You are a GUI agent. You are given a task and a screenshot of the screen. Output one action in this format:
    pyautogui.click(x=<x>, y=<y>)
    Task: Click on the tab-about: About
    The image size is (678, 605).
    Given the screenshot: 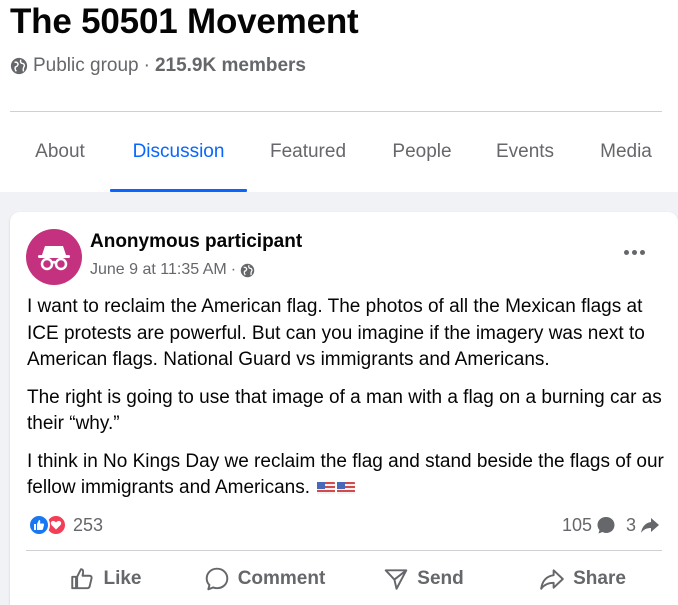 What is the action you would take?
    pyautogui.click(x=60, y=156)
    